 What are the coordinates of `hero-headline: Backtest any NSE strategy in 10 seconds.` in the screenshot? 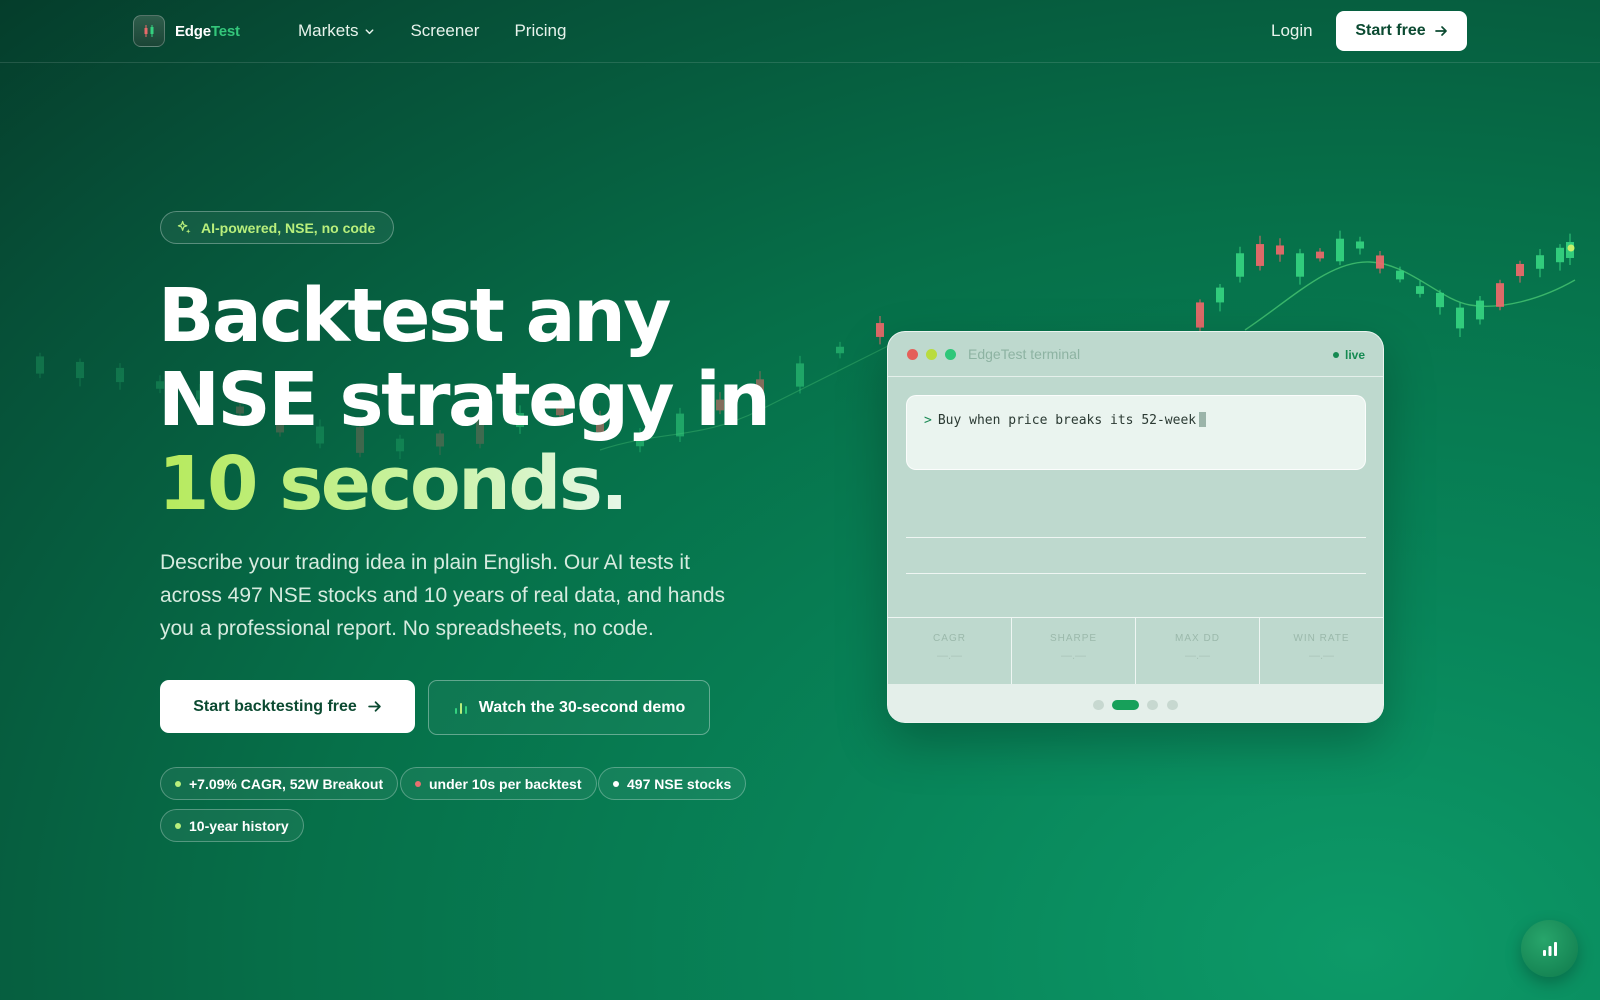 It's located at (478, 400).